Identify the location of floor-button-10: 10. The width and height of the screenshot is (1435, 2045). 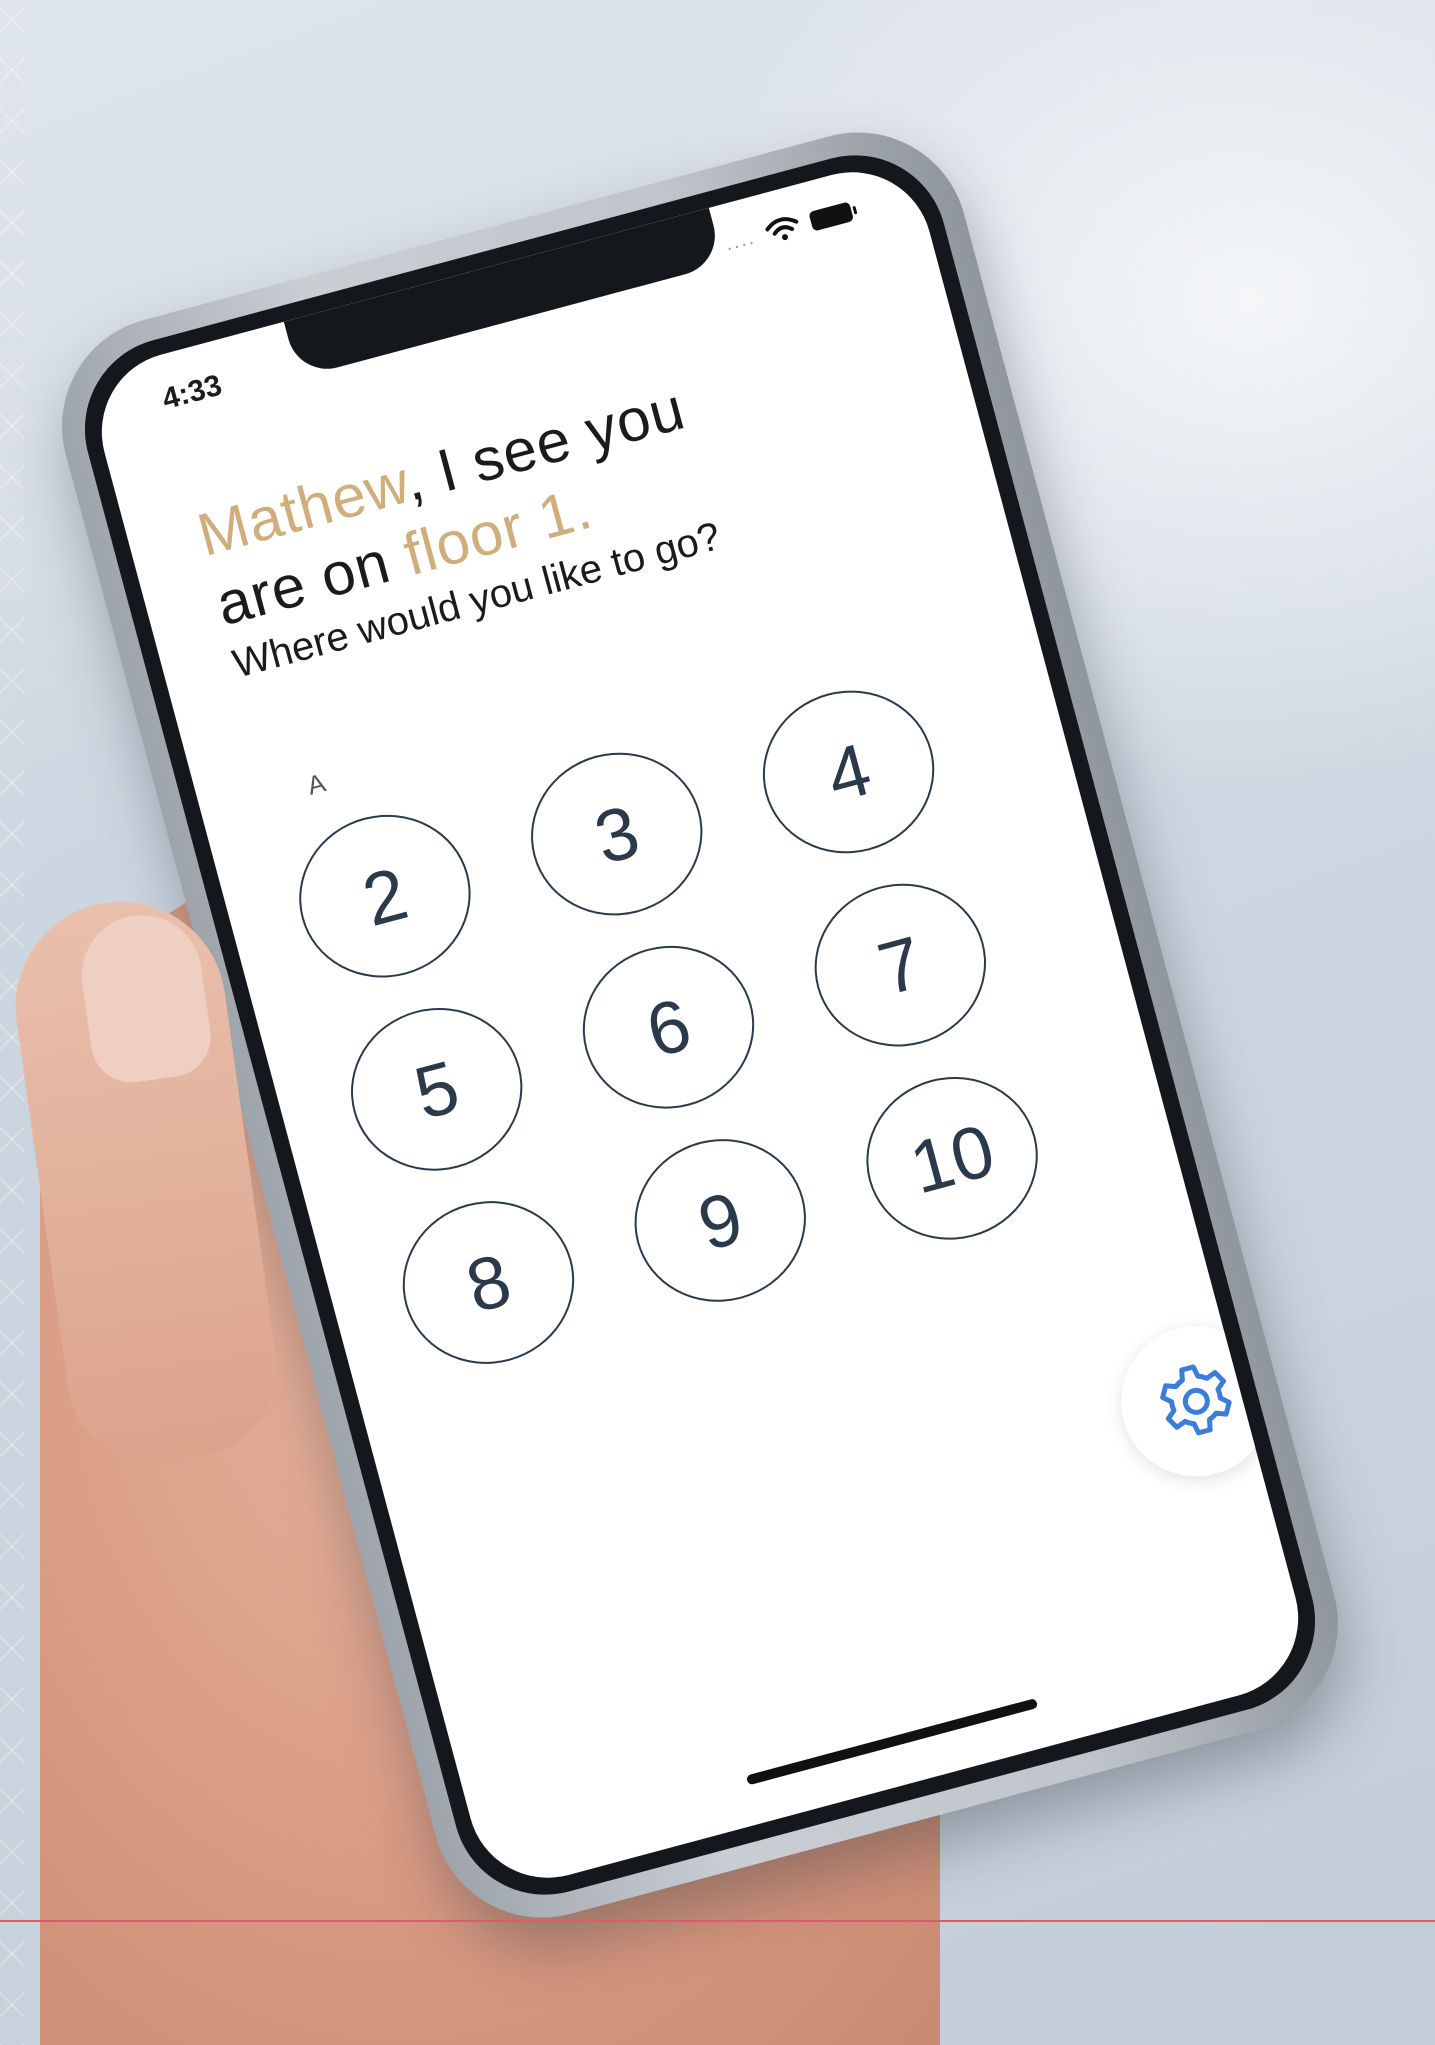
(952, 1158).